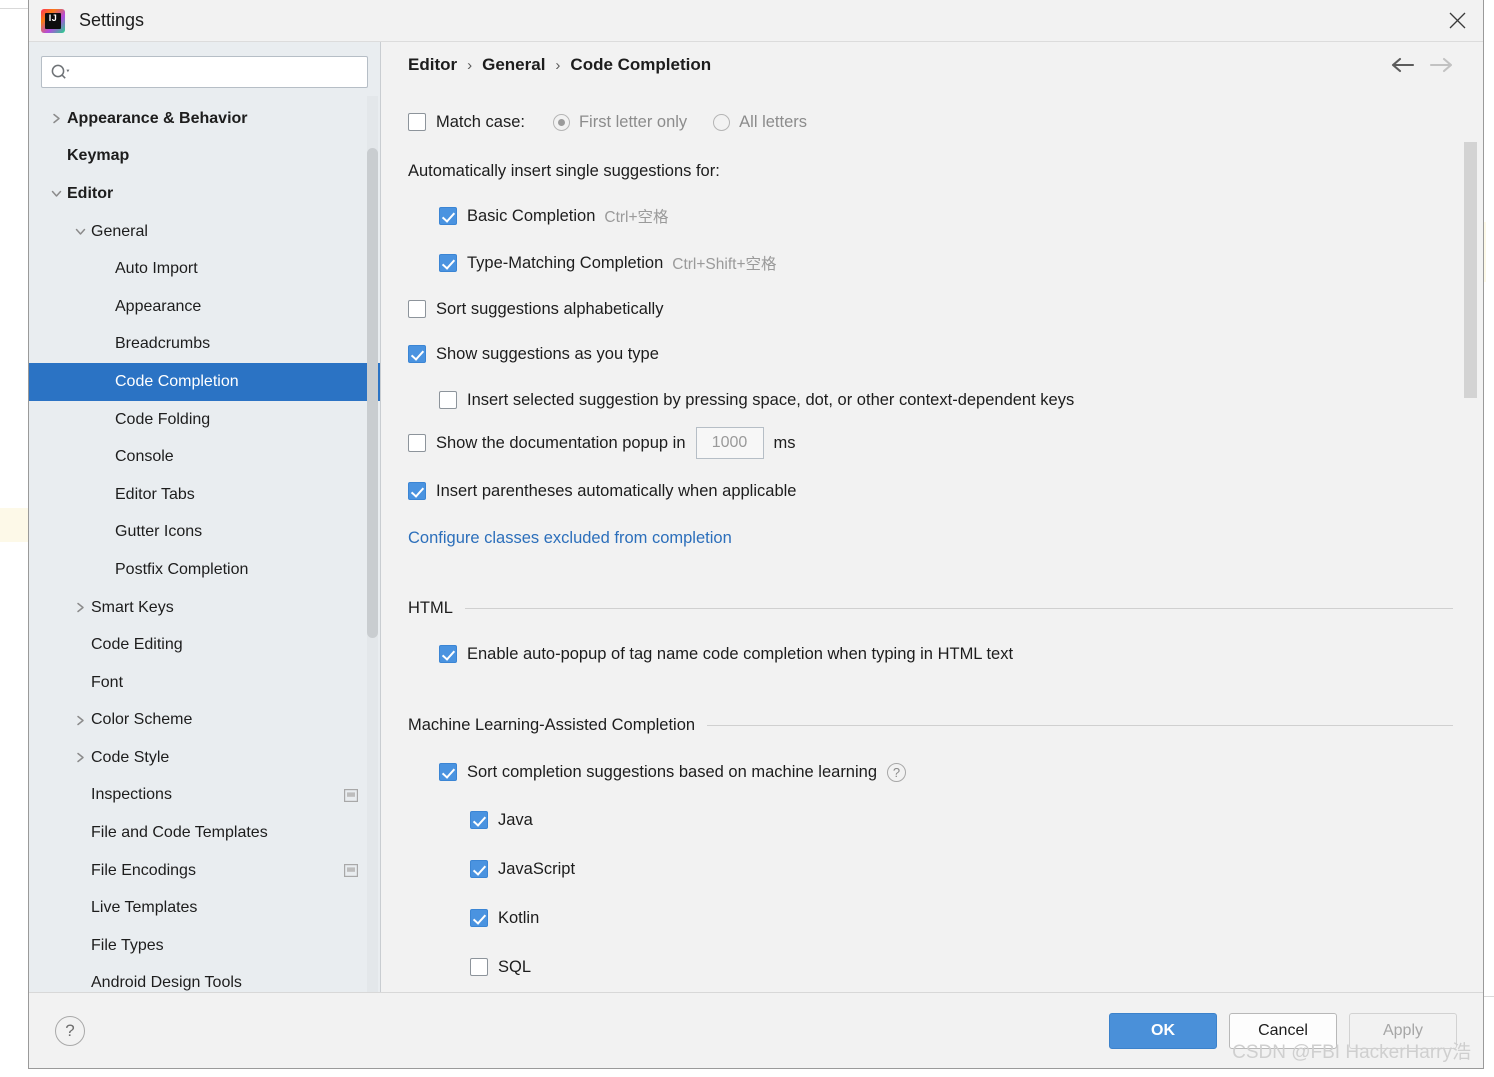 The image size is (1494, 1077). What do you see at coordinates (204, 796) in the screenshot?
I see `sidebar-item-inspections: Inspections` at bounding box center [204, 796].